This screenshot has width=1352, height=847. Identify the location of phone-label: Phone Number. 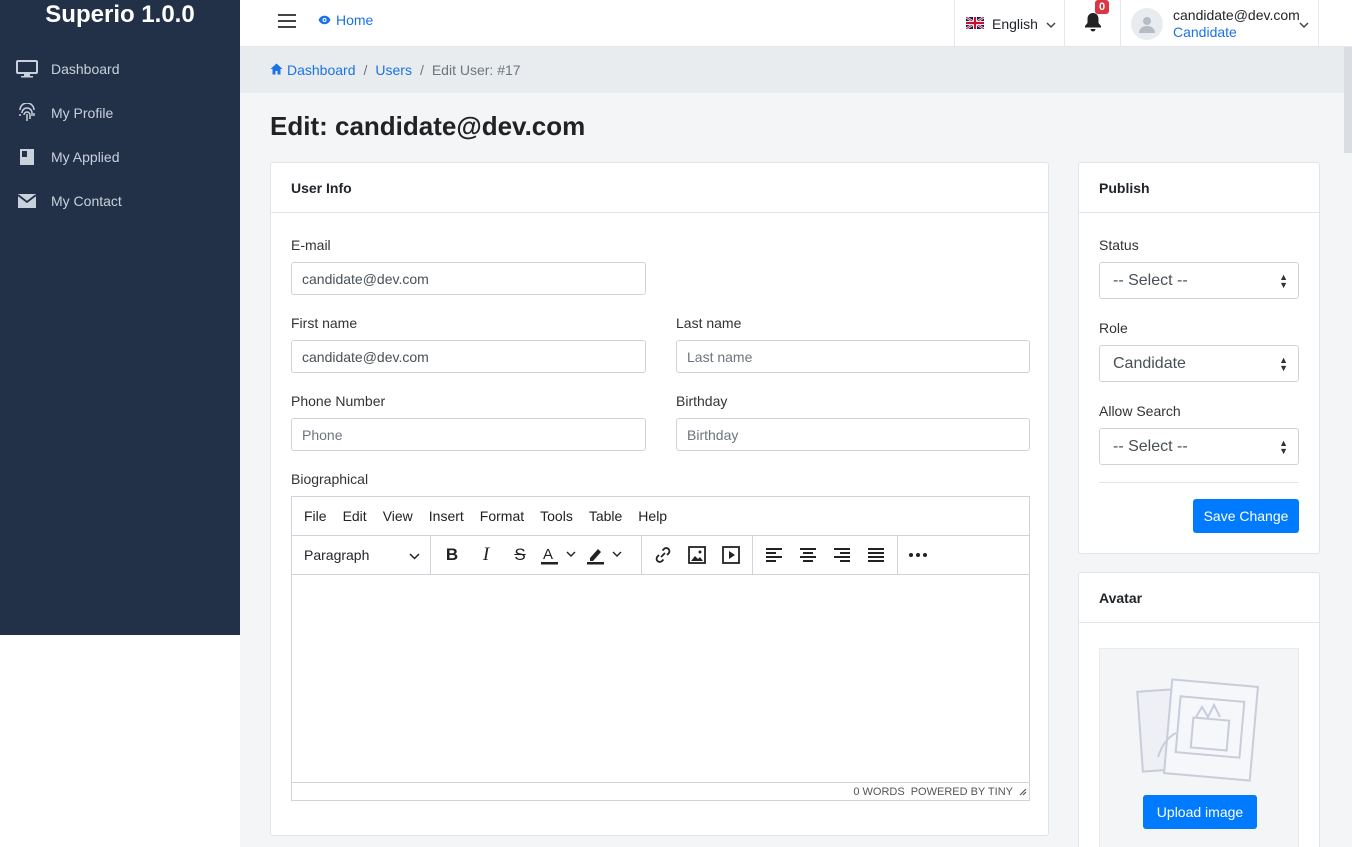
(338, 401).